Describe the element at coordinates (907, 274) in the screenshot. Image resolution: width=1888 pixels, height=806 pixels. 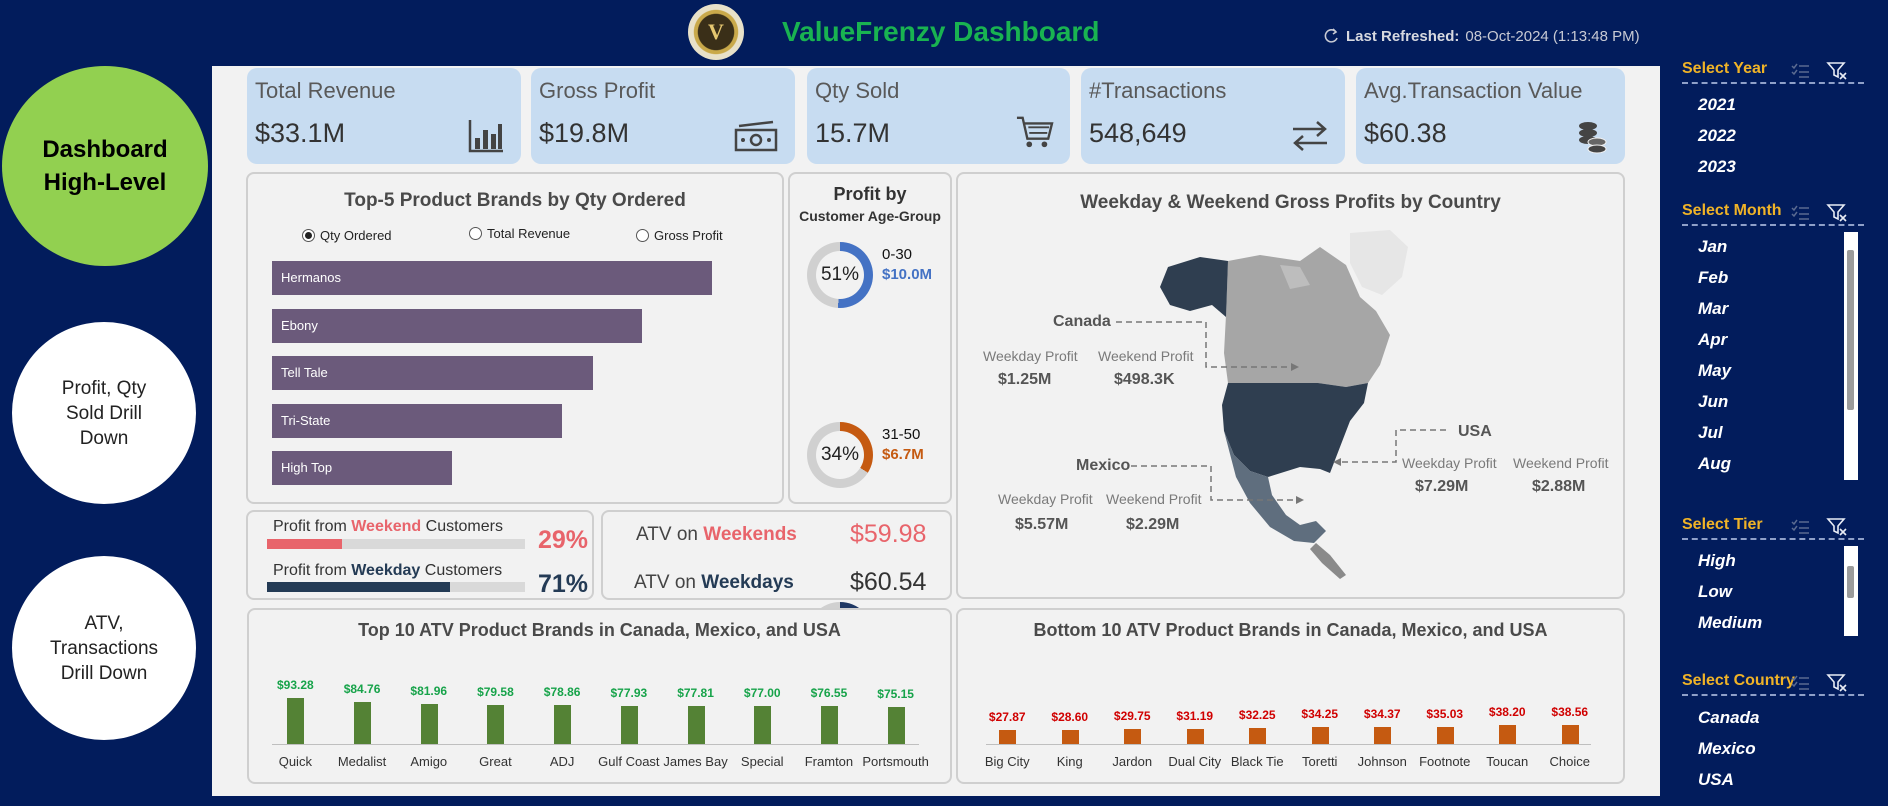
I see `age-amount: $10.0M` at that location.